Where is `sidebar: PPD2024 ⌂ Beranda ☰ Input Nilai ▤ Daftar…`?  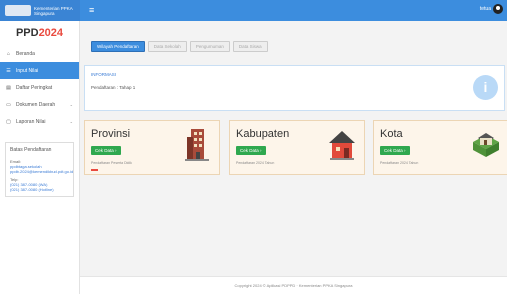
sidebar: PPD2024 ⌂ Beranda ☰ Input Nilai ▤ Daftar… is located at coordinates (40, 157).